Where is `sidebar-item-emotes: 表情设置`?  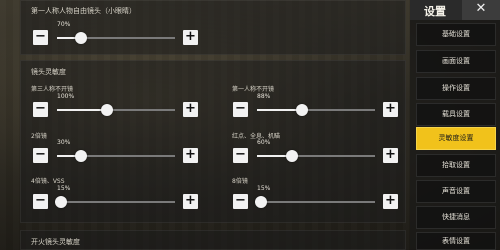
sidebar-item-emotes: 表情设置 is located at coordinates (456, 241).